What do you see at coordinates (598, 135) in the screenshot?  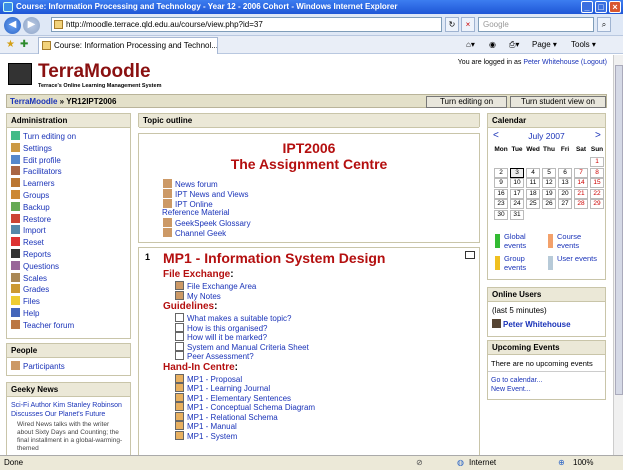 I see `calendar-next-icon: >` at bounding box center [598, 135].